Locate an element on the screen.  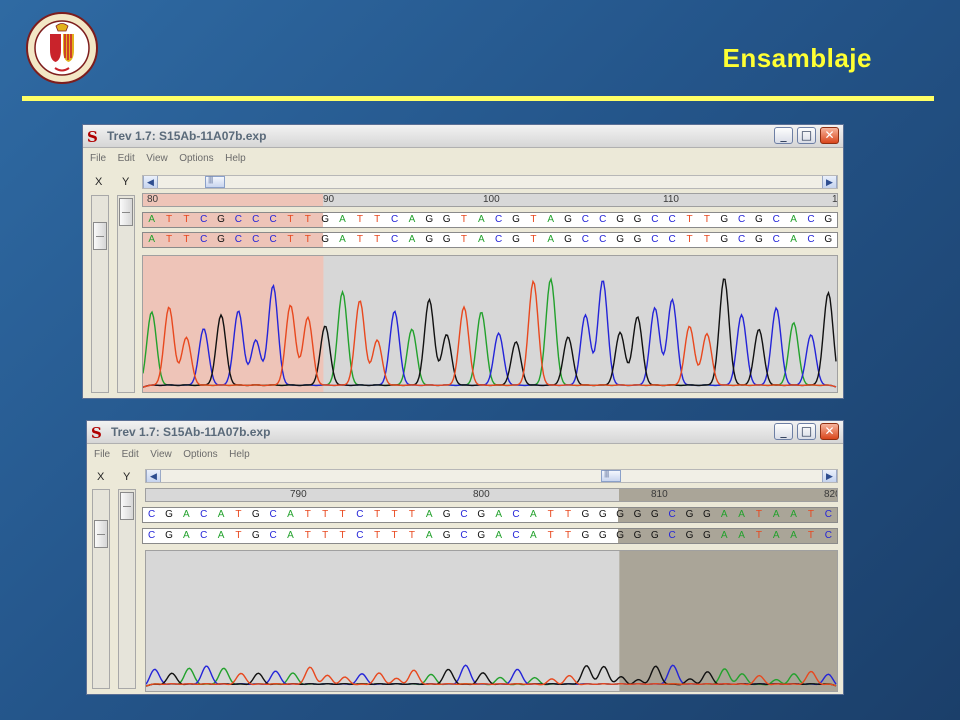
trev-app-icon: S is located at coordinates (96, 433).